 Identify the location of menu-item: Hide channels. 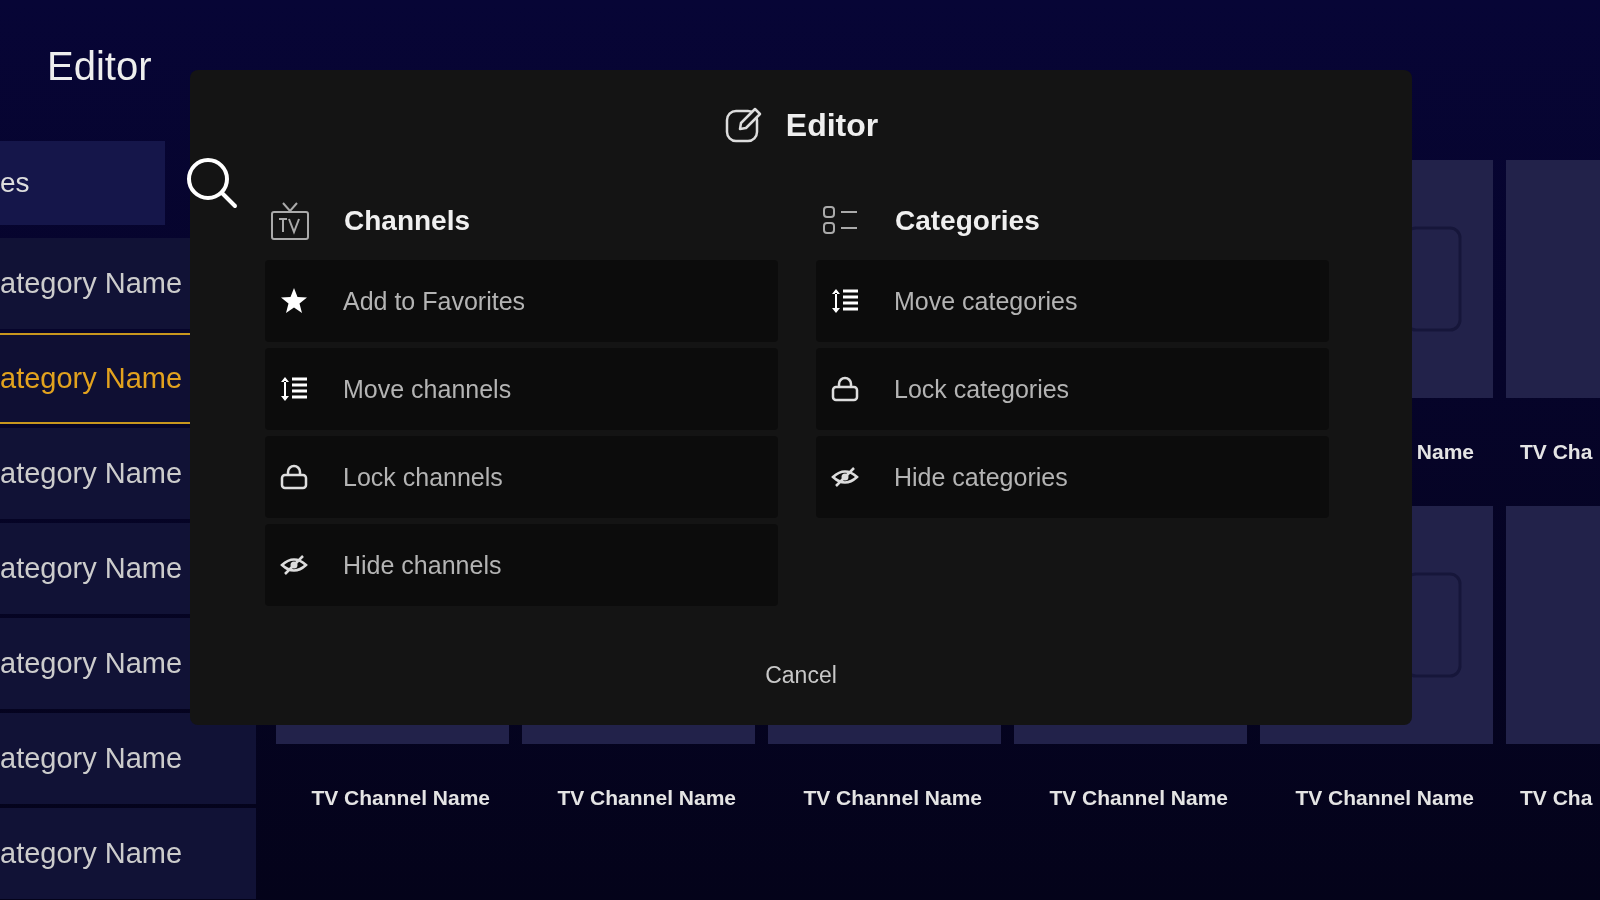
(521, 565).